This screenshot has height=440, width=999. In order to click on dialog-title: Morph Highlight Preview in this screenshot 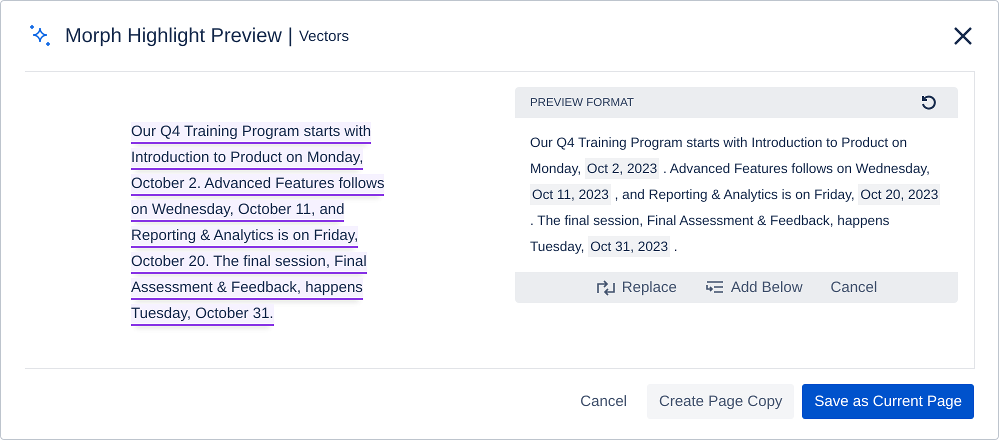, I will do `click(173, 36)`.